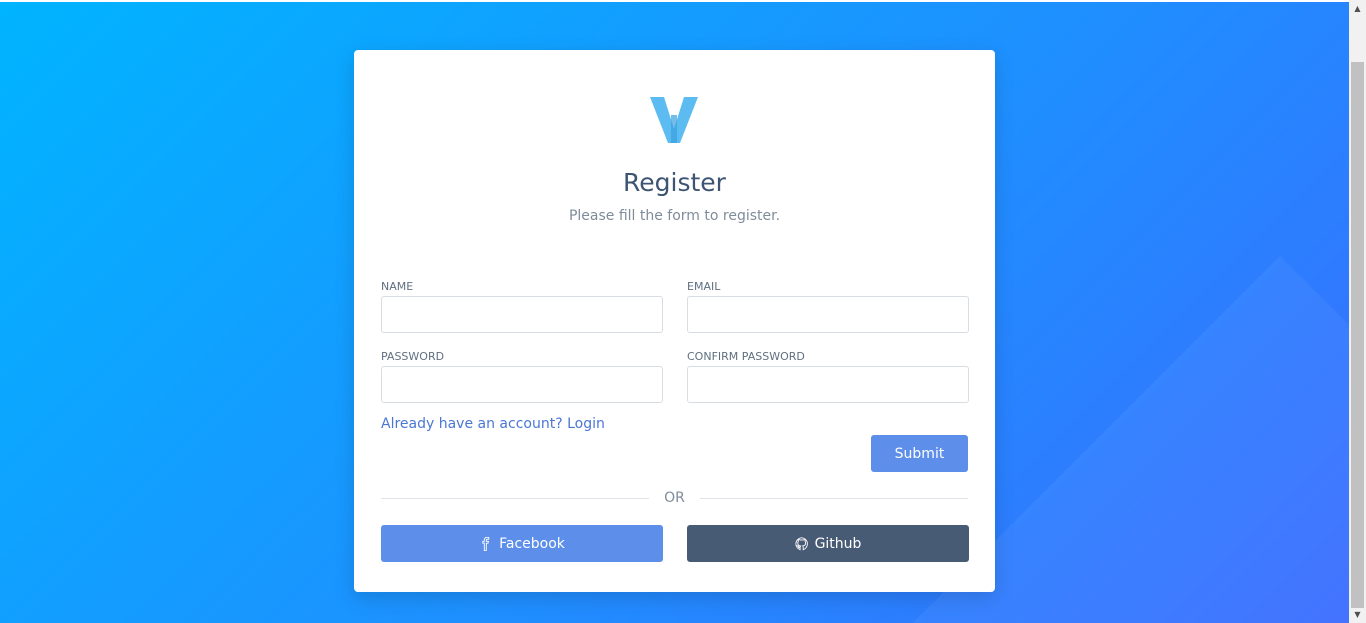  Describe the element at coordinates (704, 286) in the screenshot. I see `email-label: EMAIL` at that location.